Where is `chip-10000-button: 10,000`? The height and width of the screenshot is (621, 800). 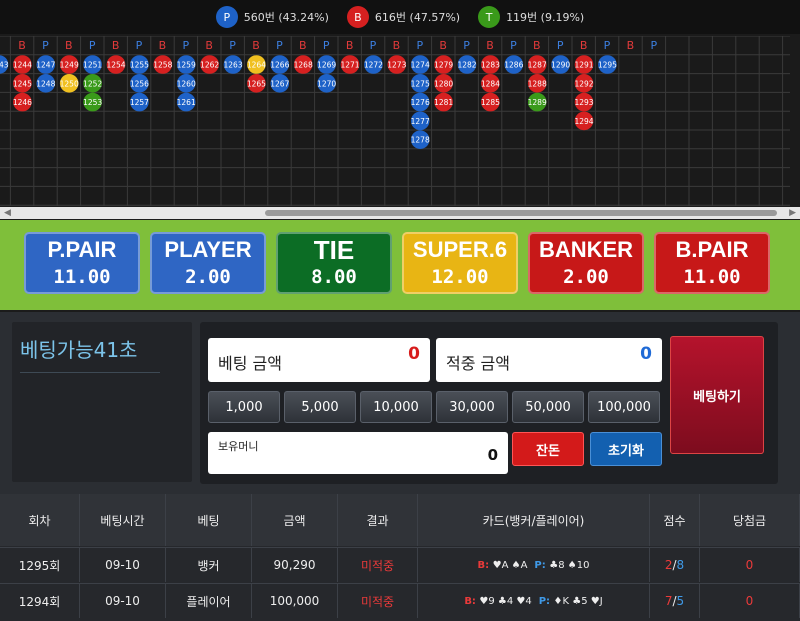 chip-10000-button: 10,000 is located at coordinates (396, 407).